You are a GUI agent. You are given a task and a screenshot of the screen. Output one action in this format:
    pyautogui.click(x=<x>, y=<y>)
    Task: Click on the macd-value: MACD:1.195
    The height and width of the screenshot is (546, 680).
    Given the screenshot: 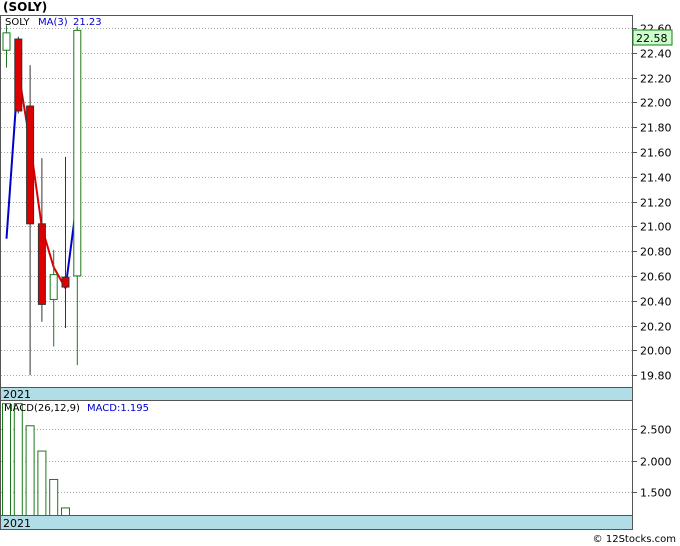 What is the action you would take?
    pyautogui.click(x=118, y=408)
    